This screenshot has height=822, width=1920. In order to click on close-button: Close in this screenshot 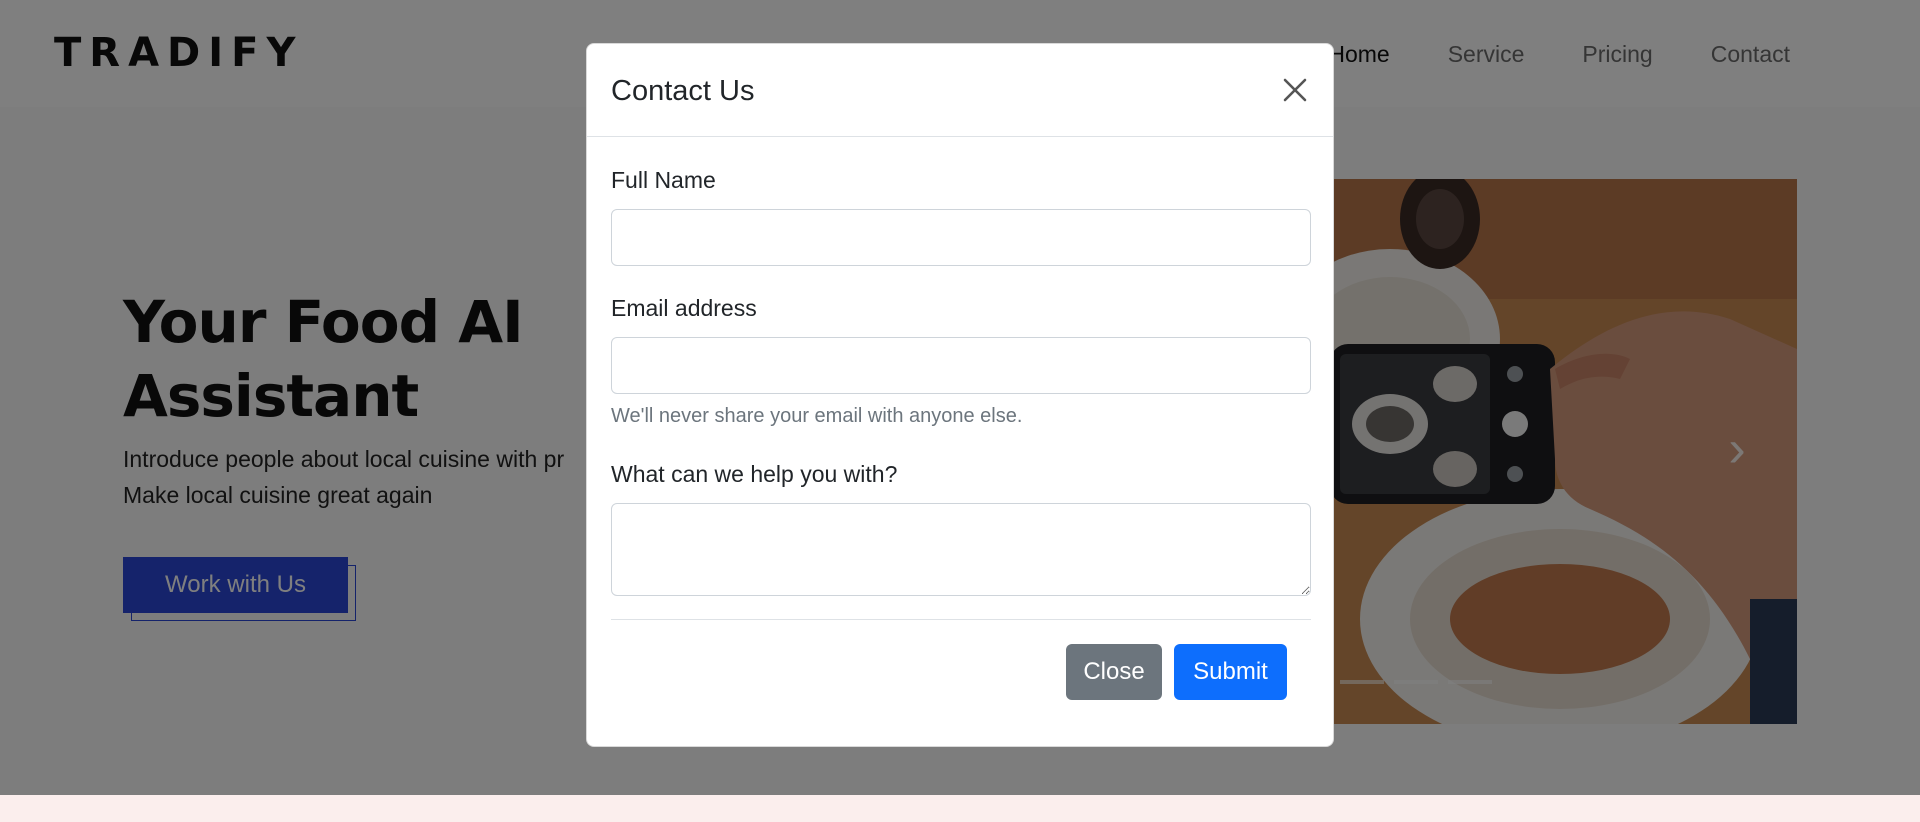, I will do `click(1114, 672)`.